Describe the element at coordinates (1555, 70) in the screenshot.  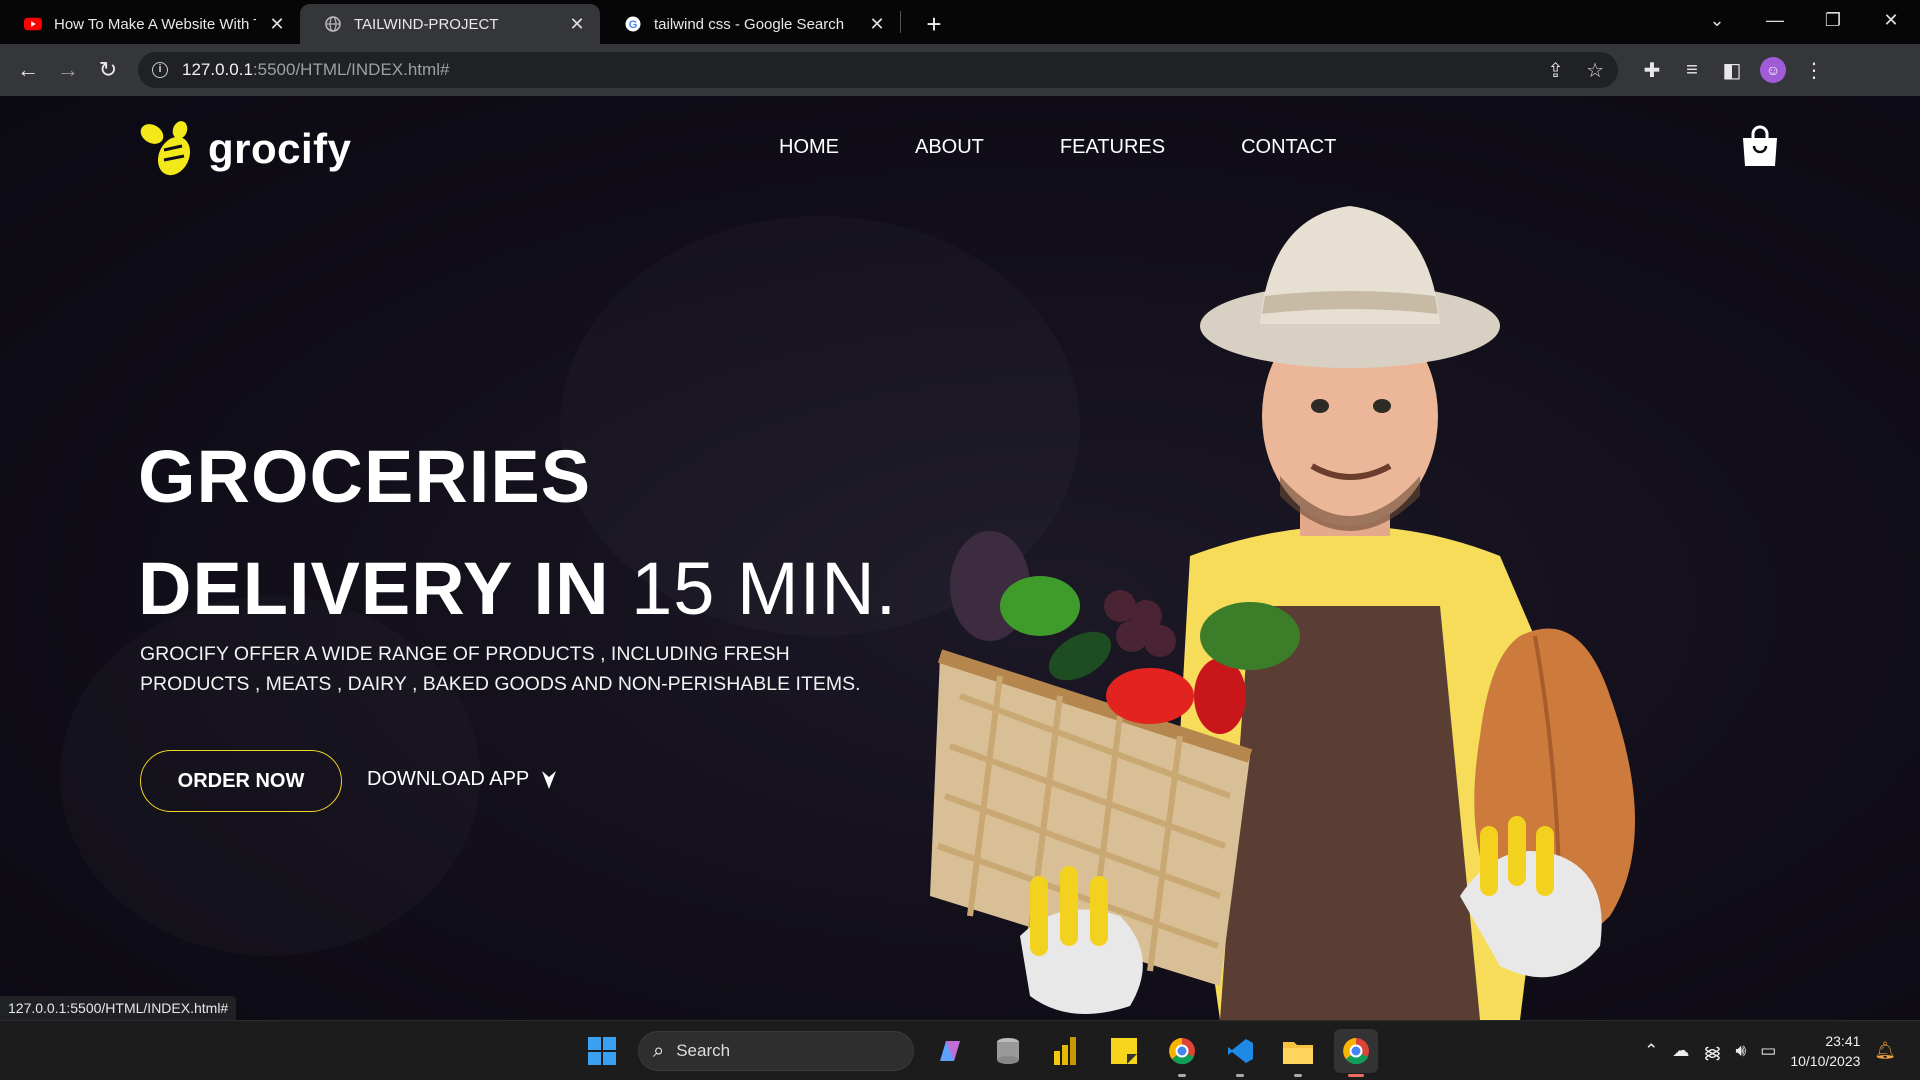
I see `share-icon: ⇪` at that location.